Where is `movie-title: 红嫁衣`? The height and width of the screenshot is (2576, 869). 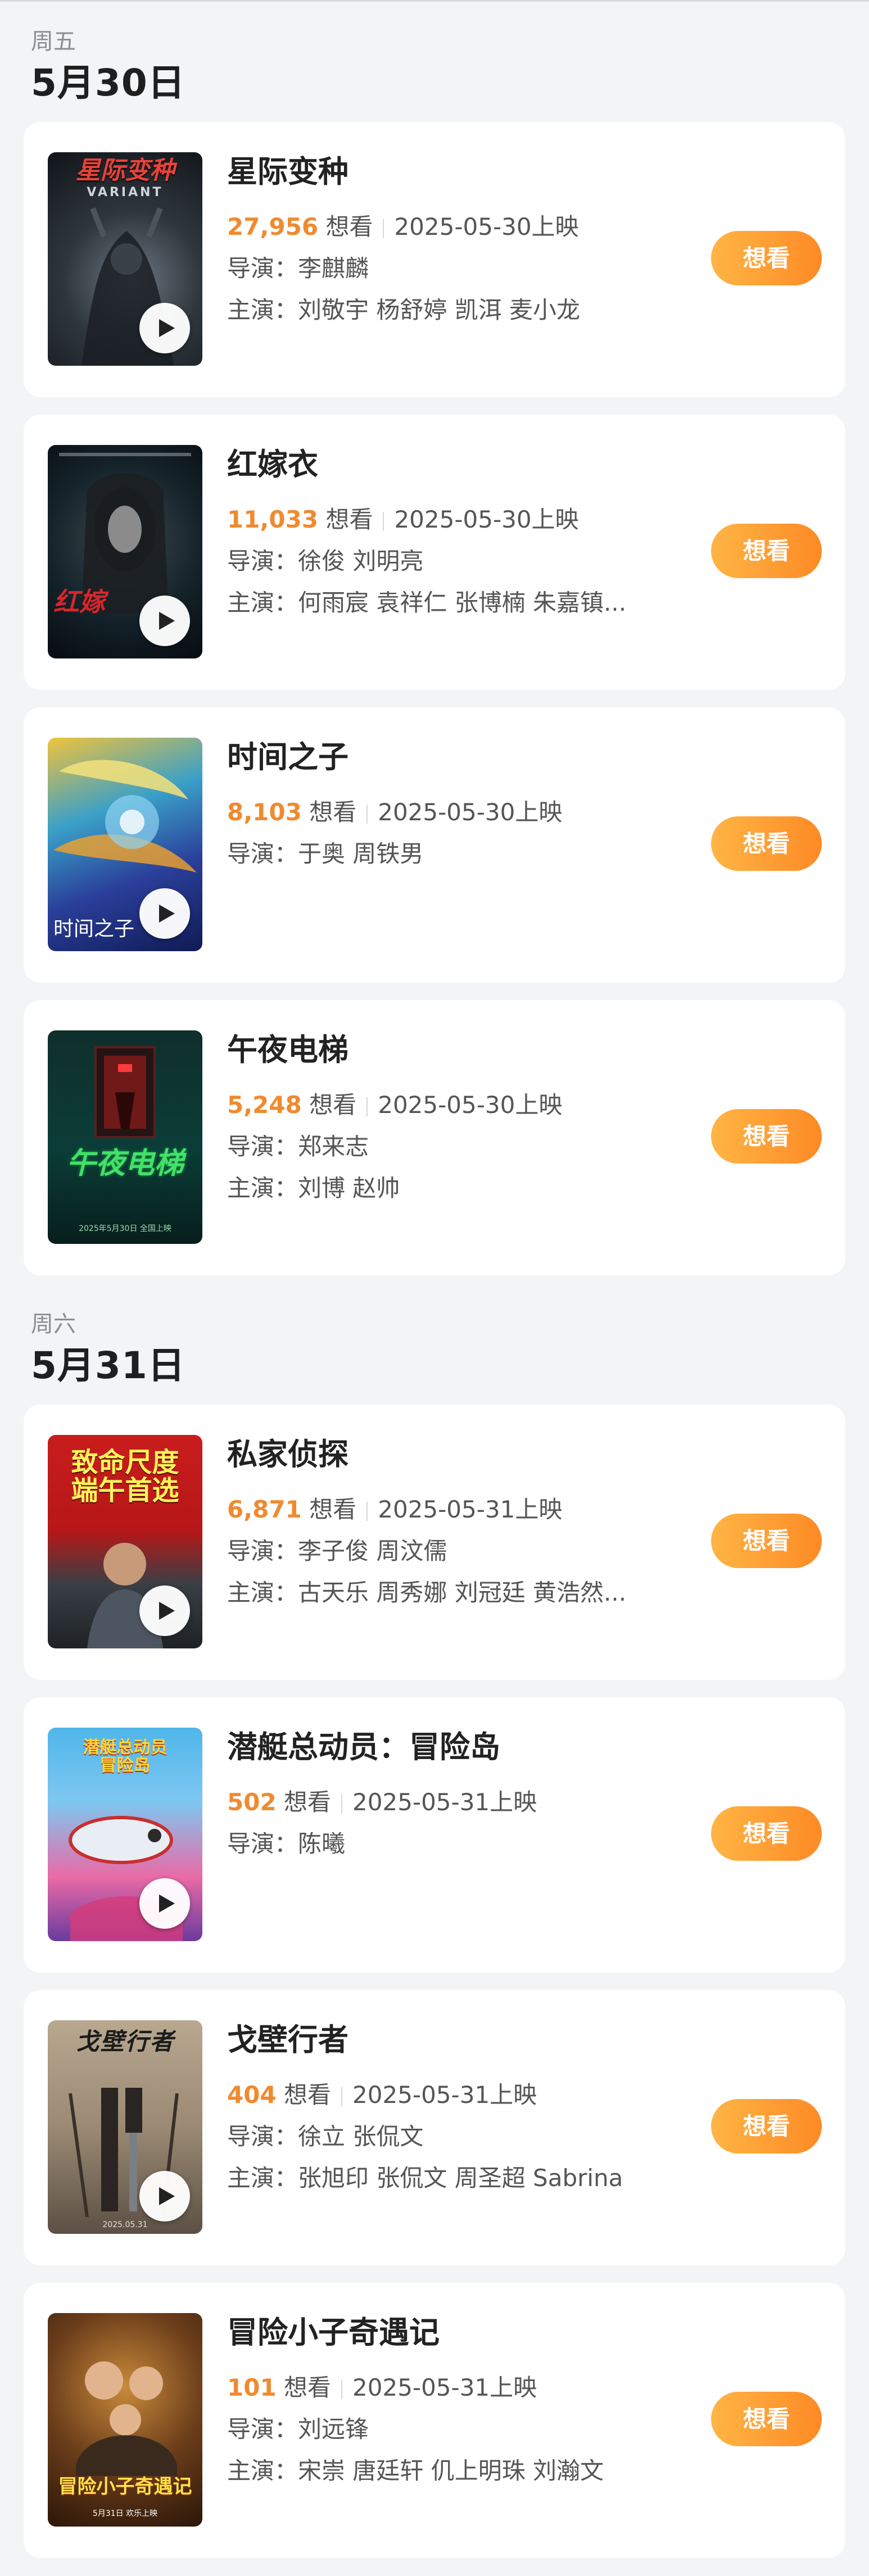 movie-title: 红嫁衣 is located at coordinates (272, 465).